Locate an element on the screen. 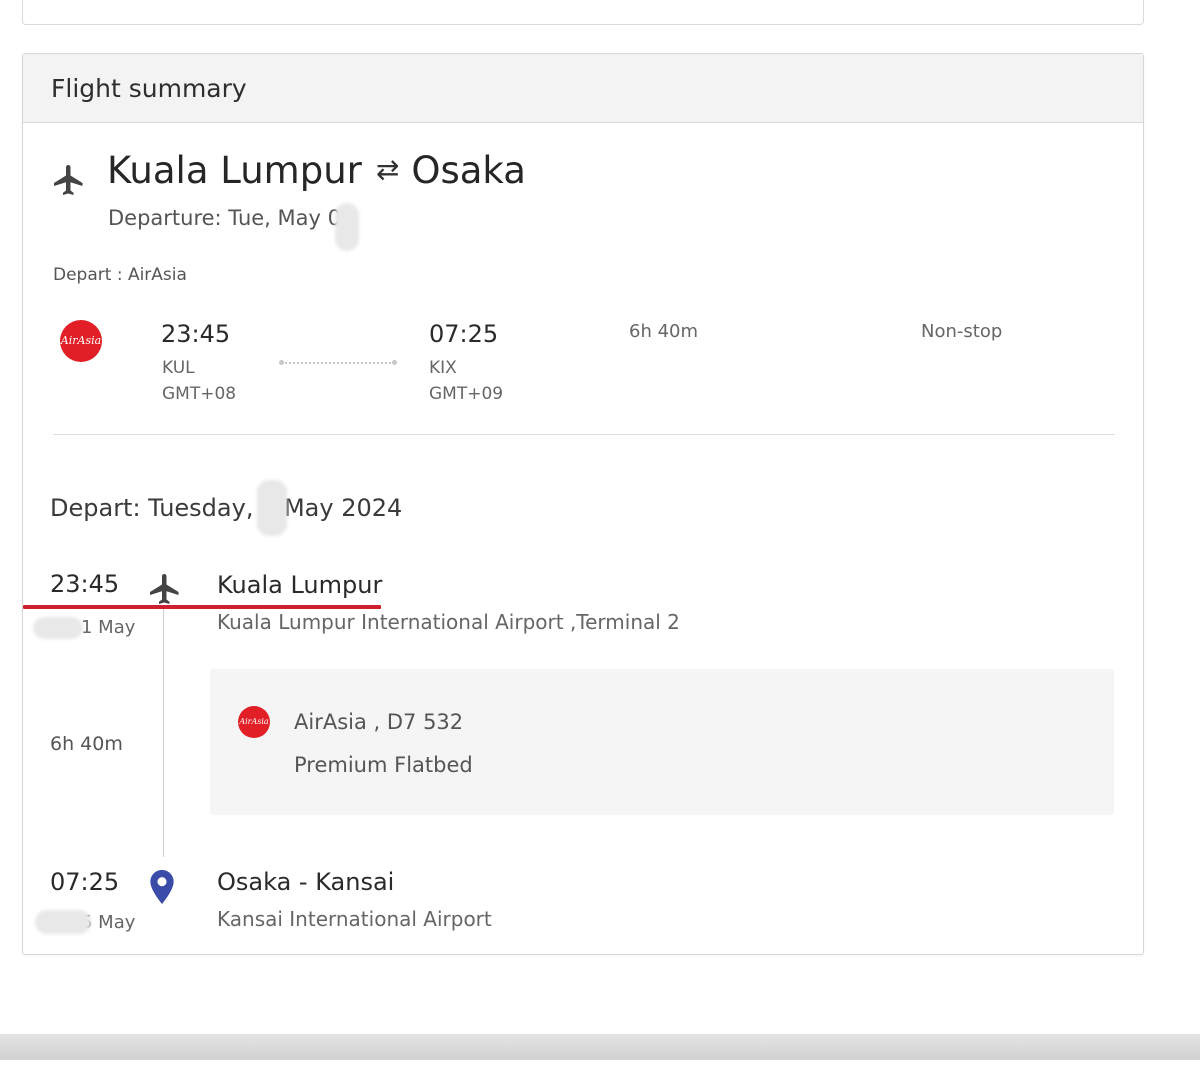 This screenshot has width=1200, height=1088. stops-info: Non-stop is located at coordinates (962, 331).